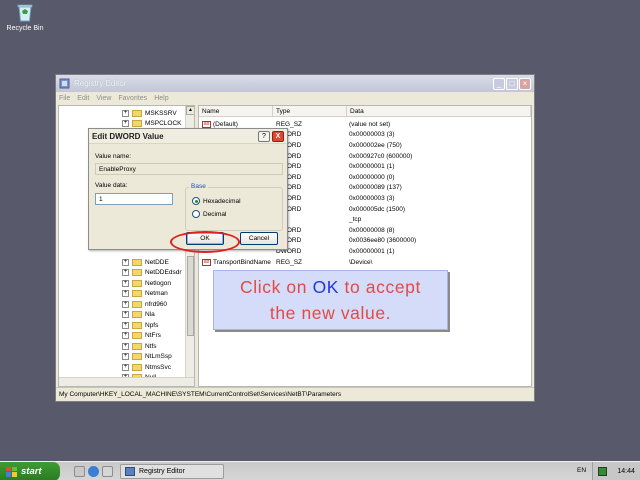 This screenshot has width=640, height=480. What do you see at coordinates (581, 470) in the screenshot?
I see `language-indicator: EN` at bounding box center [581, 470].